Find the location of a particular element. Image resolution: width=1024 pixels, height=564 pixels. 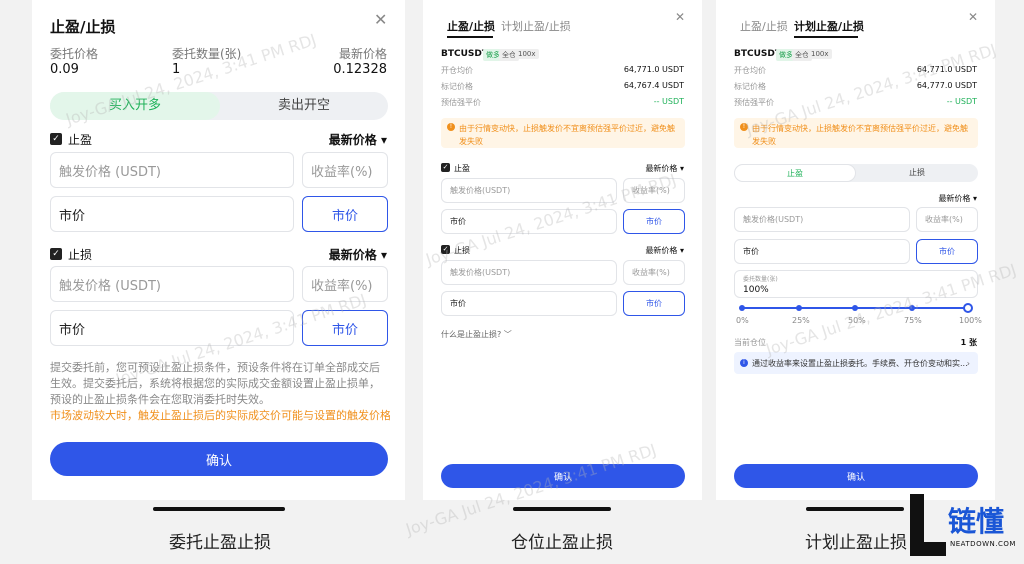

volatility-warning: 市场波动较大时，触发止盈止损后的实际成交价可能与设置的触发价格有所 is located at coordinates (220, 415).